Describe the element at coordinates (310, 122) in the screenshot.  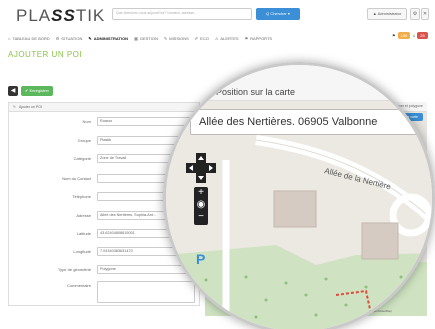
I see `map-address-input: Allée des Nertières. 06905 Valbonne` at that location.